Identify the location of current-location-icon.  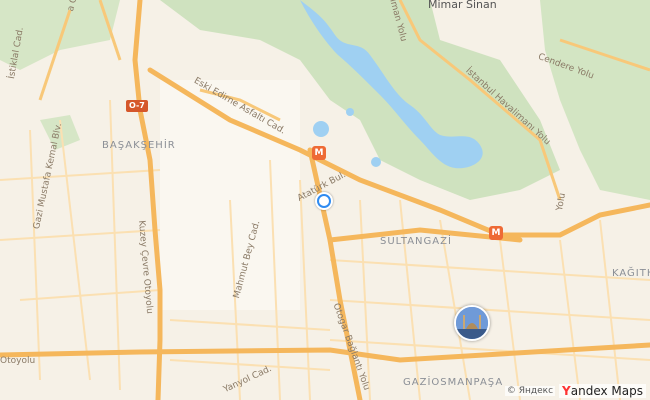
(324, 201).